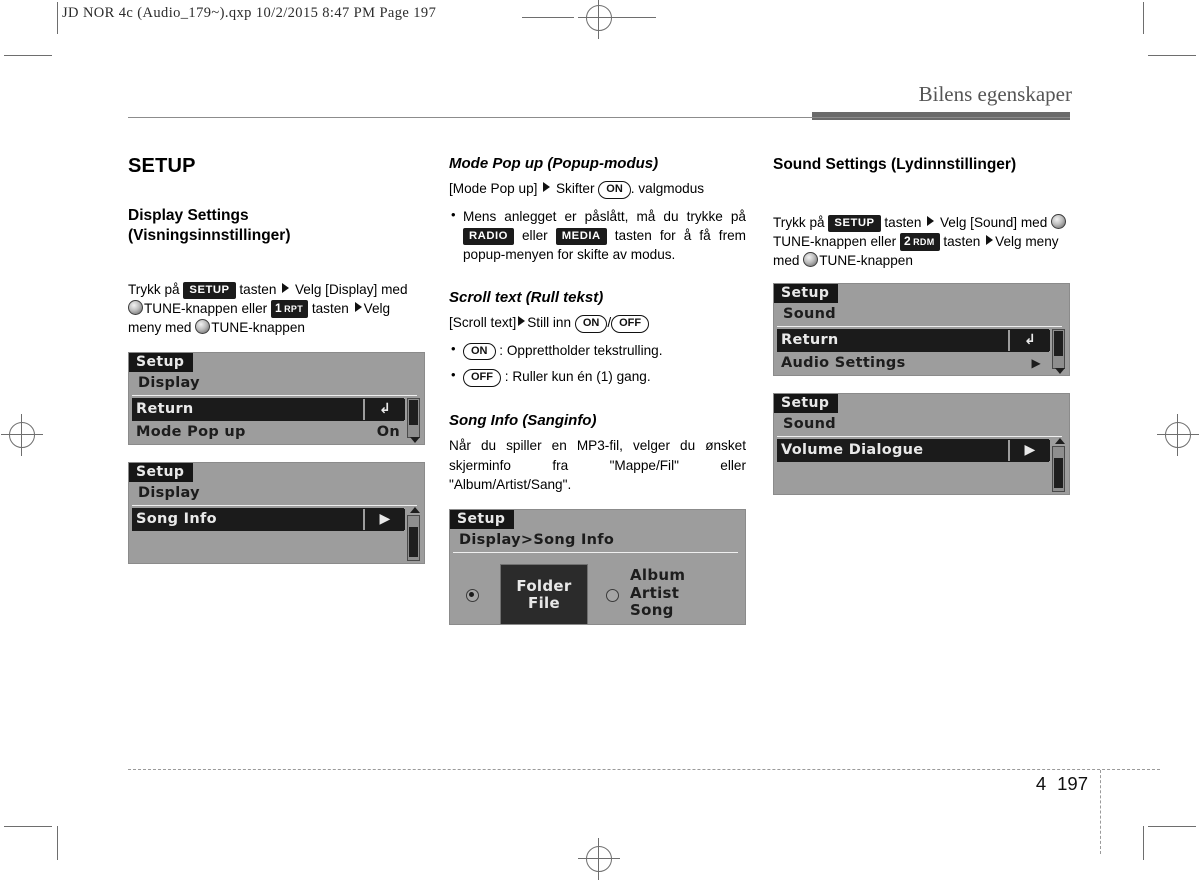 The image size is (1200, 880). Describe the element at coordinates (612, 596) in the screenshot. I see `radio-unselected-album-artist-song` at that location.